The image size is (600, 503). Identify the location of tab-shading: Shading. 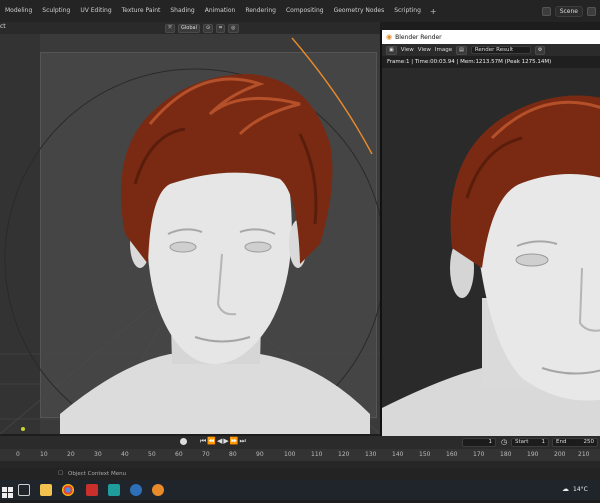
(182, 11).